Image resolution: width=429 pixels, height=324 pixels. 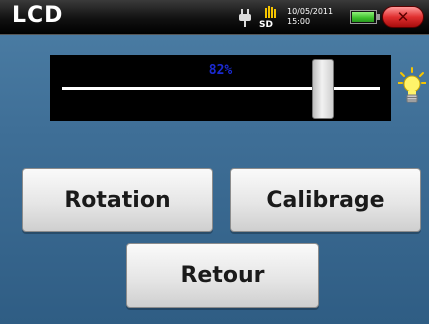 I want to click on calibrage-button: Calibrage, so click(x=325, y=200).